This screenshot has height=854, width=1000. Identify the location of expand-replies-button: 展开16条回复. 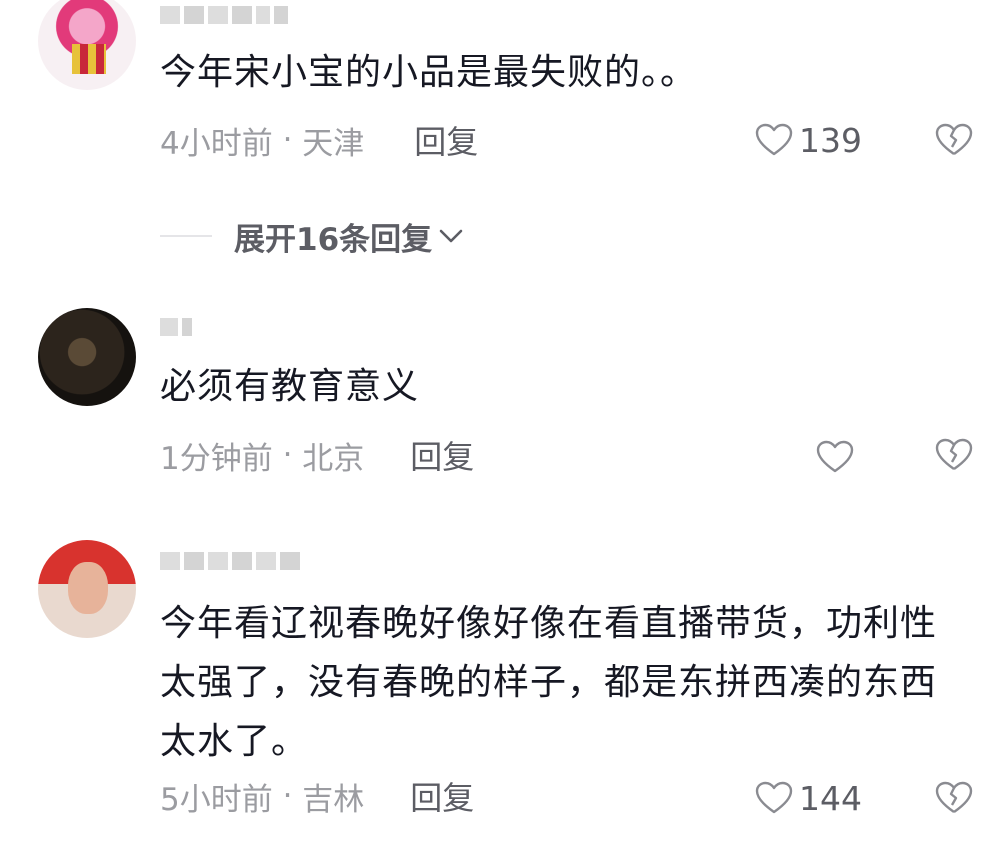
(312, 236).